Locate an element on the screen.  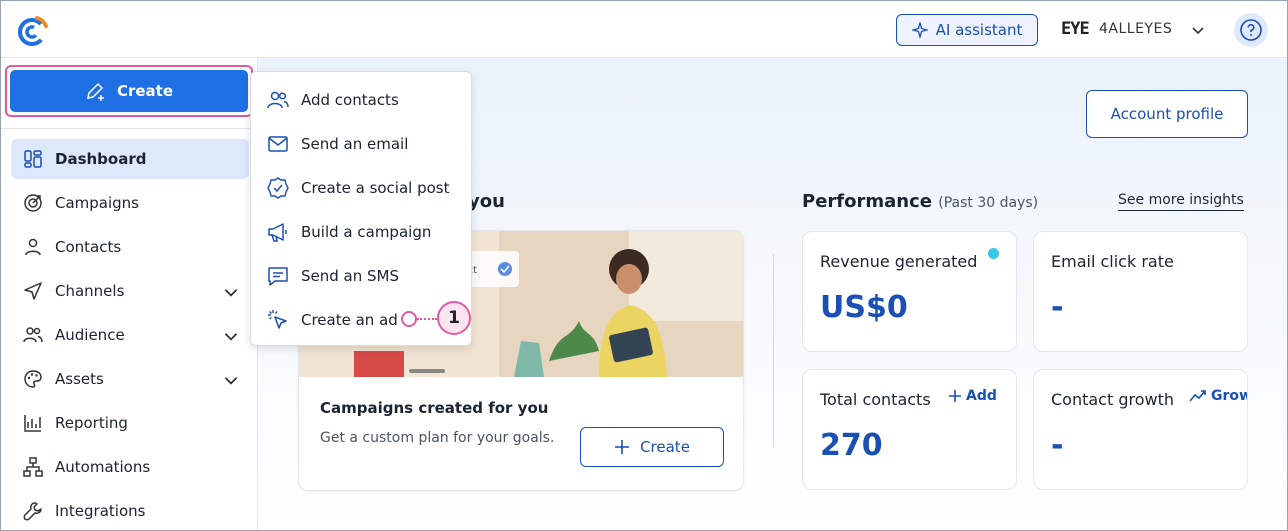
grow-contacts-link: Grow is located at coordinates (1218, 396).